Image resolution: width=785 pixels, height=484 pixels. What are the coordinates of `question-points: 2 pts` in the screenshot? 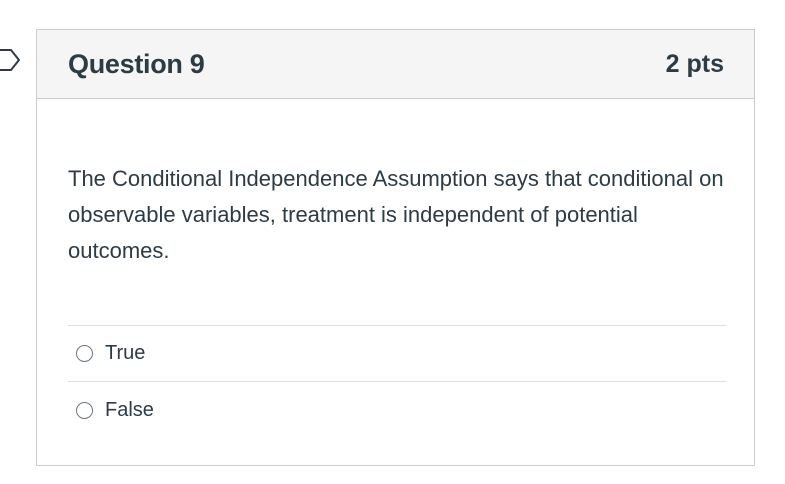 It's located at (694, 63).